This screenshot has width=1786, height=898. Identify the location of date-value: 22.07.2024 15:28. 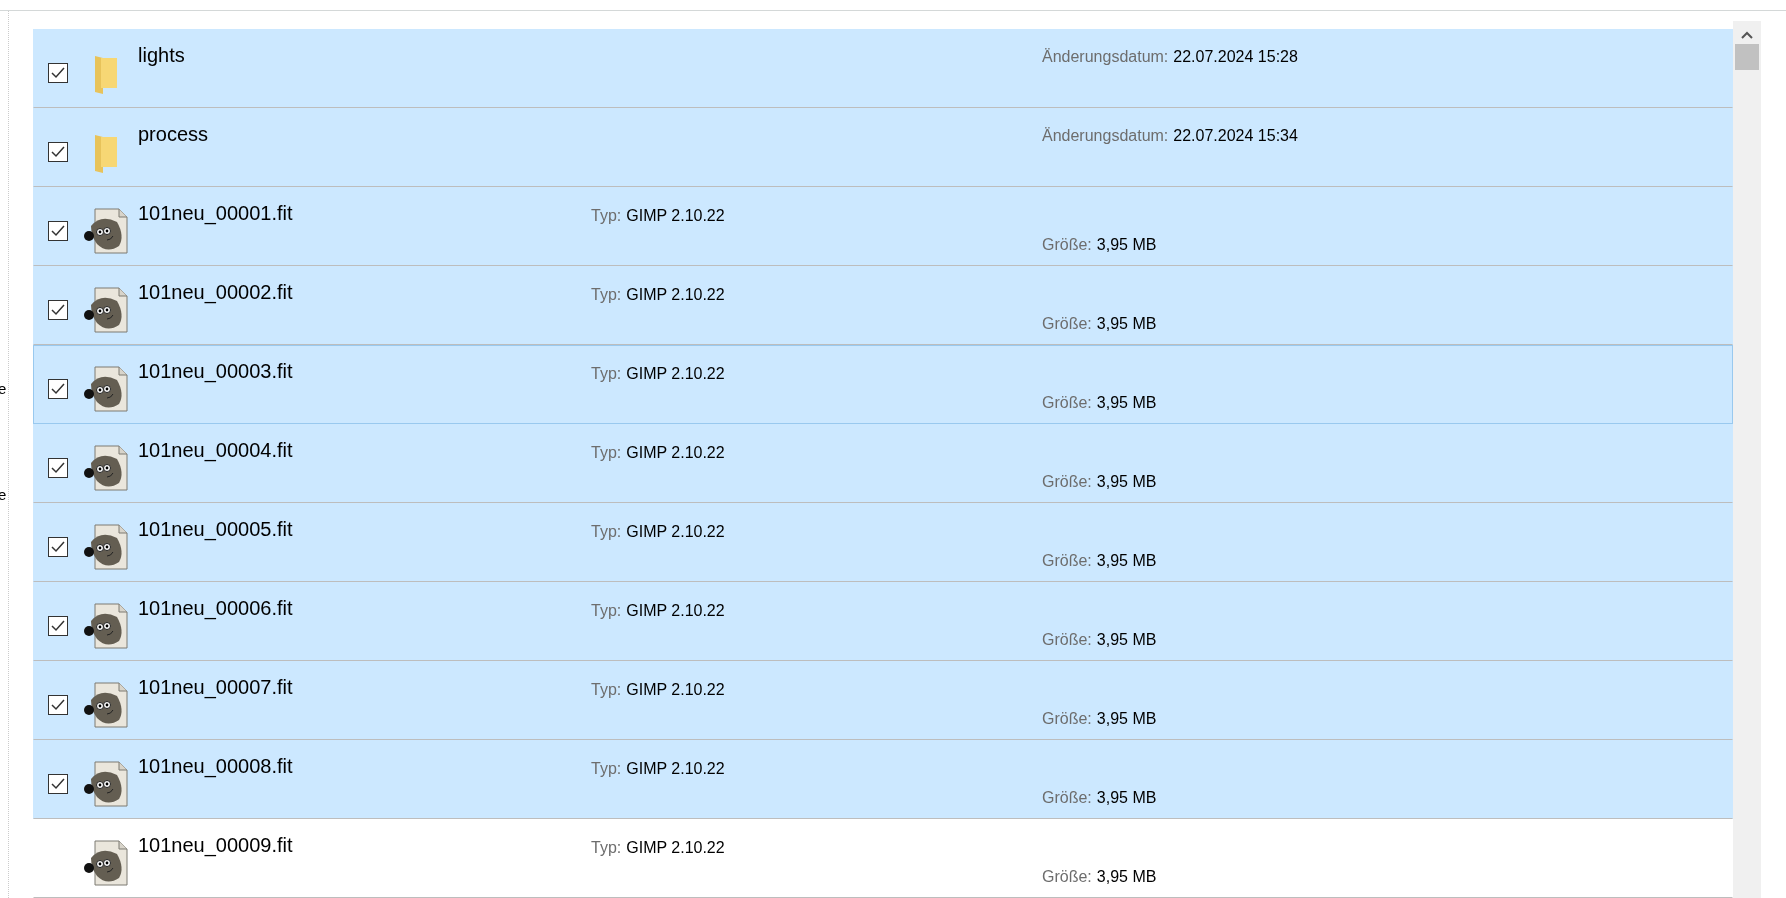
(1235, 56).